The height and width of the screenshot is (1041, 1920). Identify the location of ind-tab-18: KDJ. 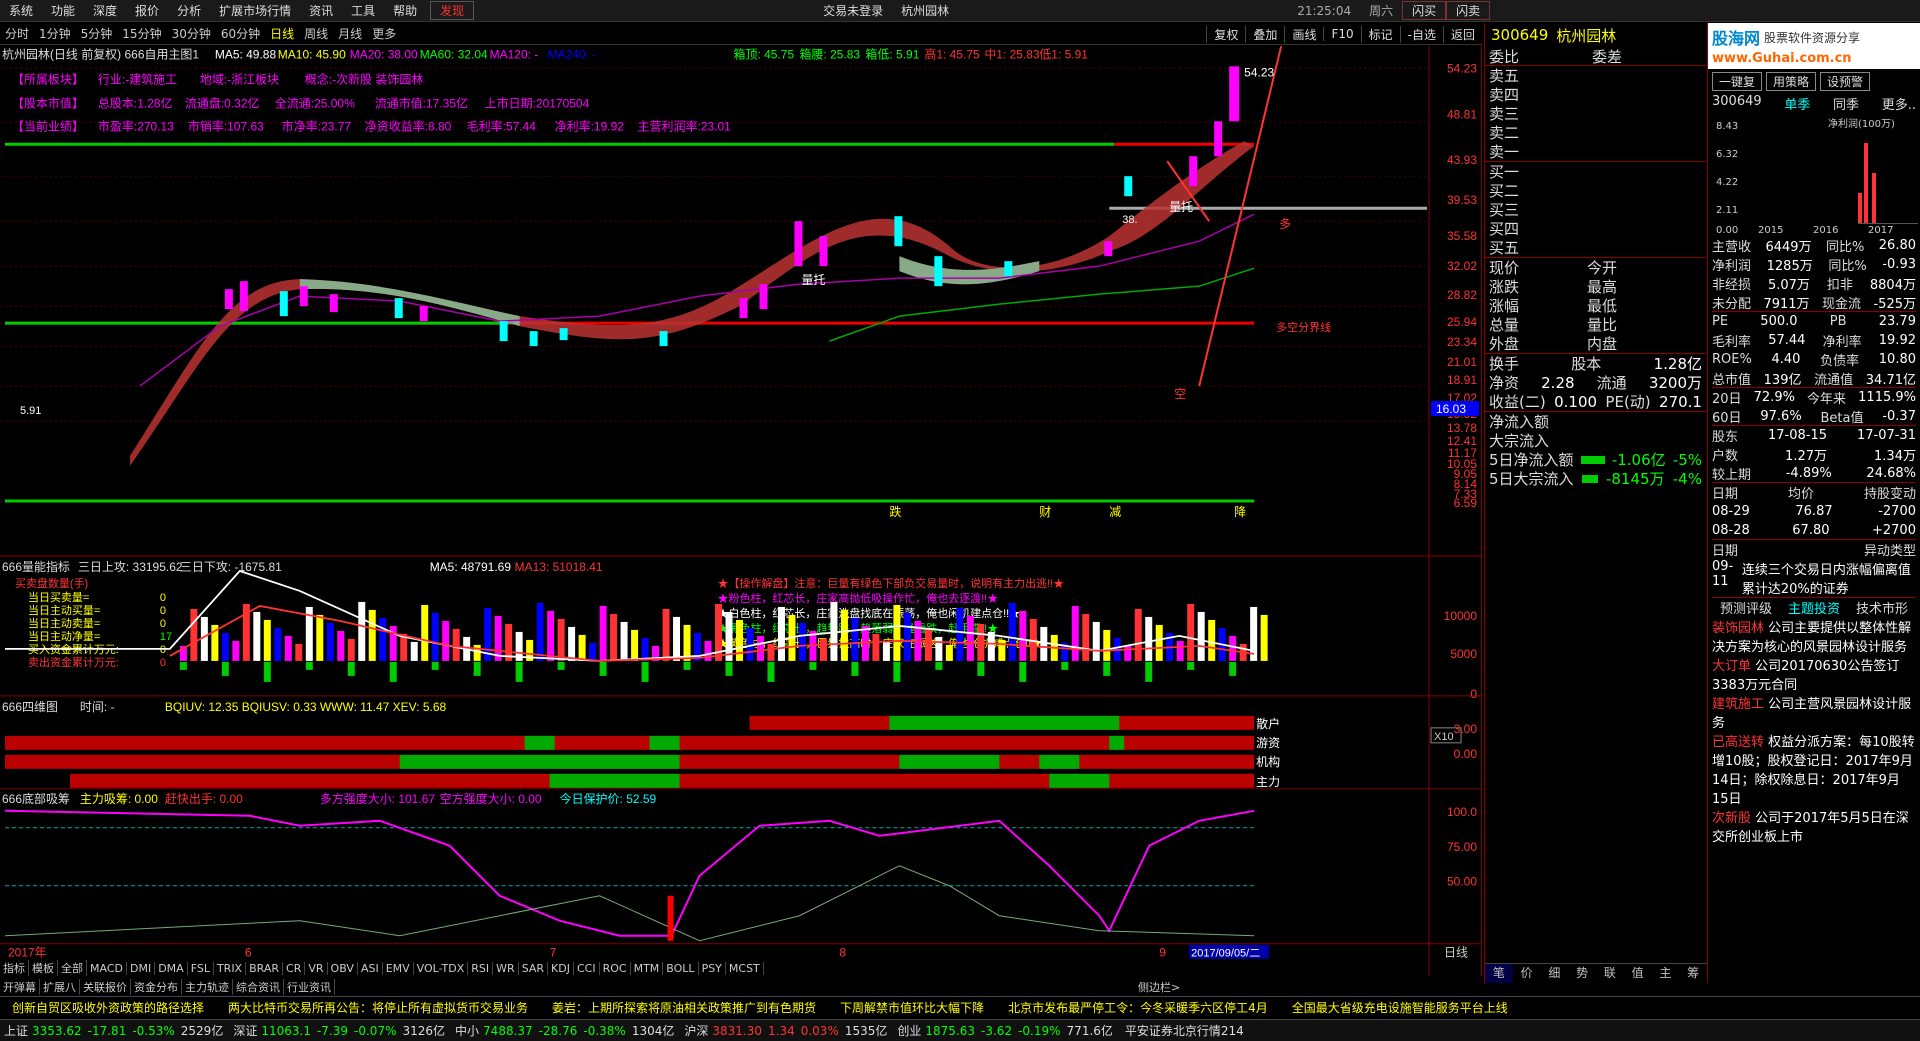
(561, 968).